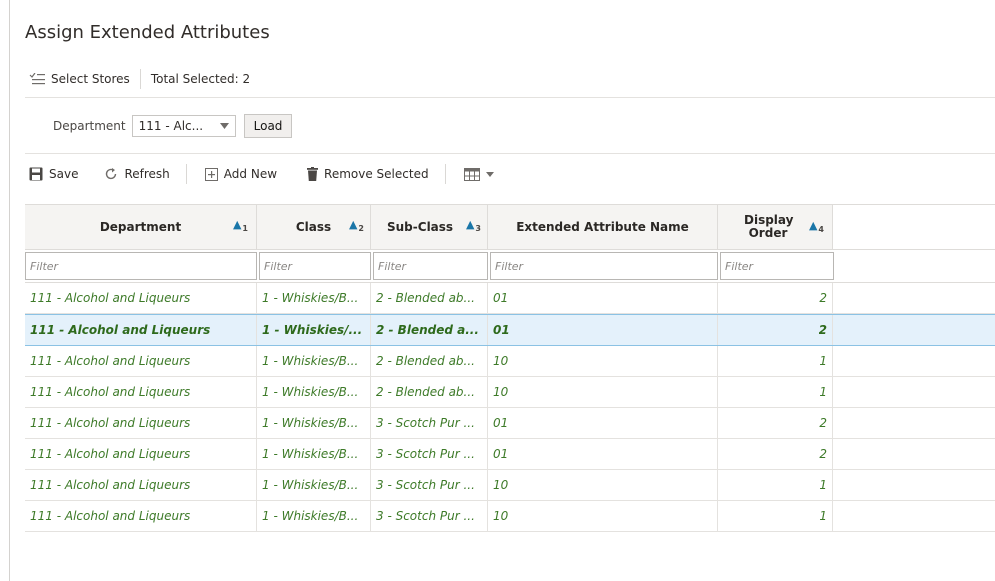 The width and height of the screenshot is (995, 581). Describe the element at coordinates (200, 79) in the screenshot. I see `total-selected-text: Total Selected: 2` at that location.